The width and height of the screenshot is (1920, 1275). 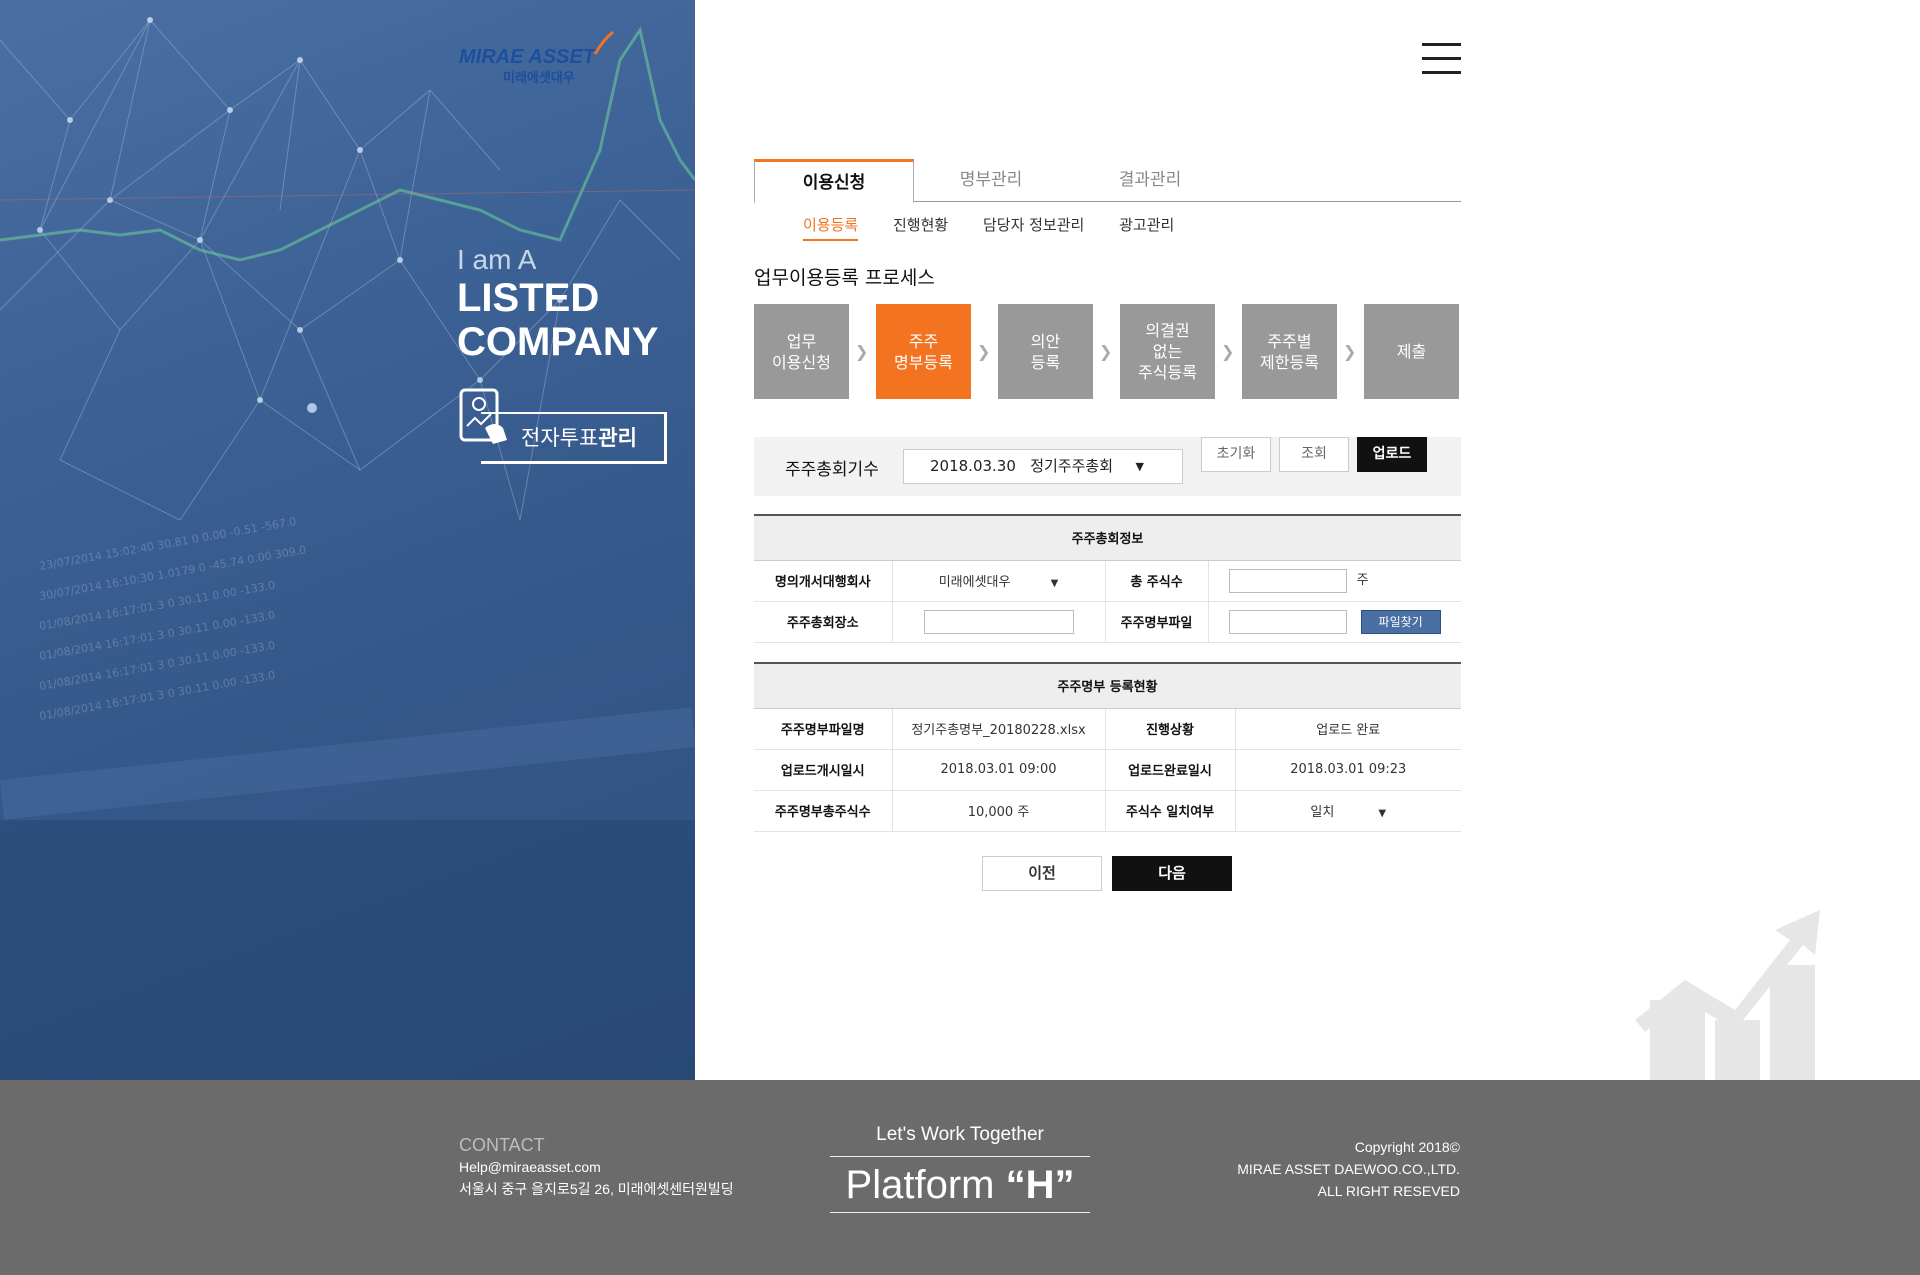 I want to click on evote-management-button: 전자투표관리, so click(x=564, y=428).